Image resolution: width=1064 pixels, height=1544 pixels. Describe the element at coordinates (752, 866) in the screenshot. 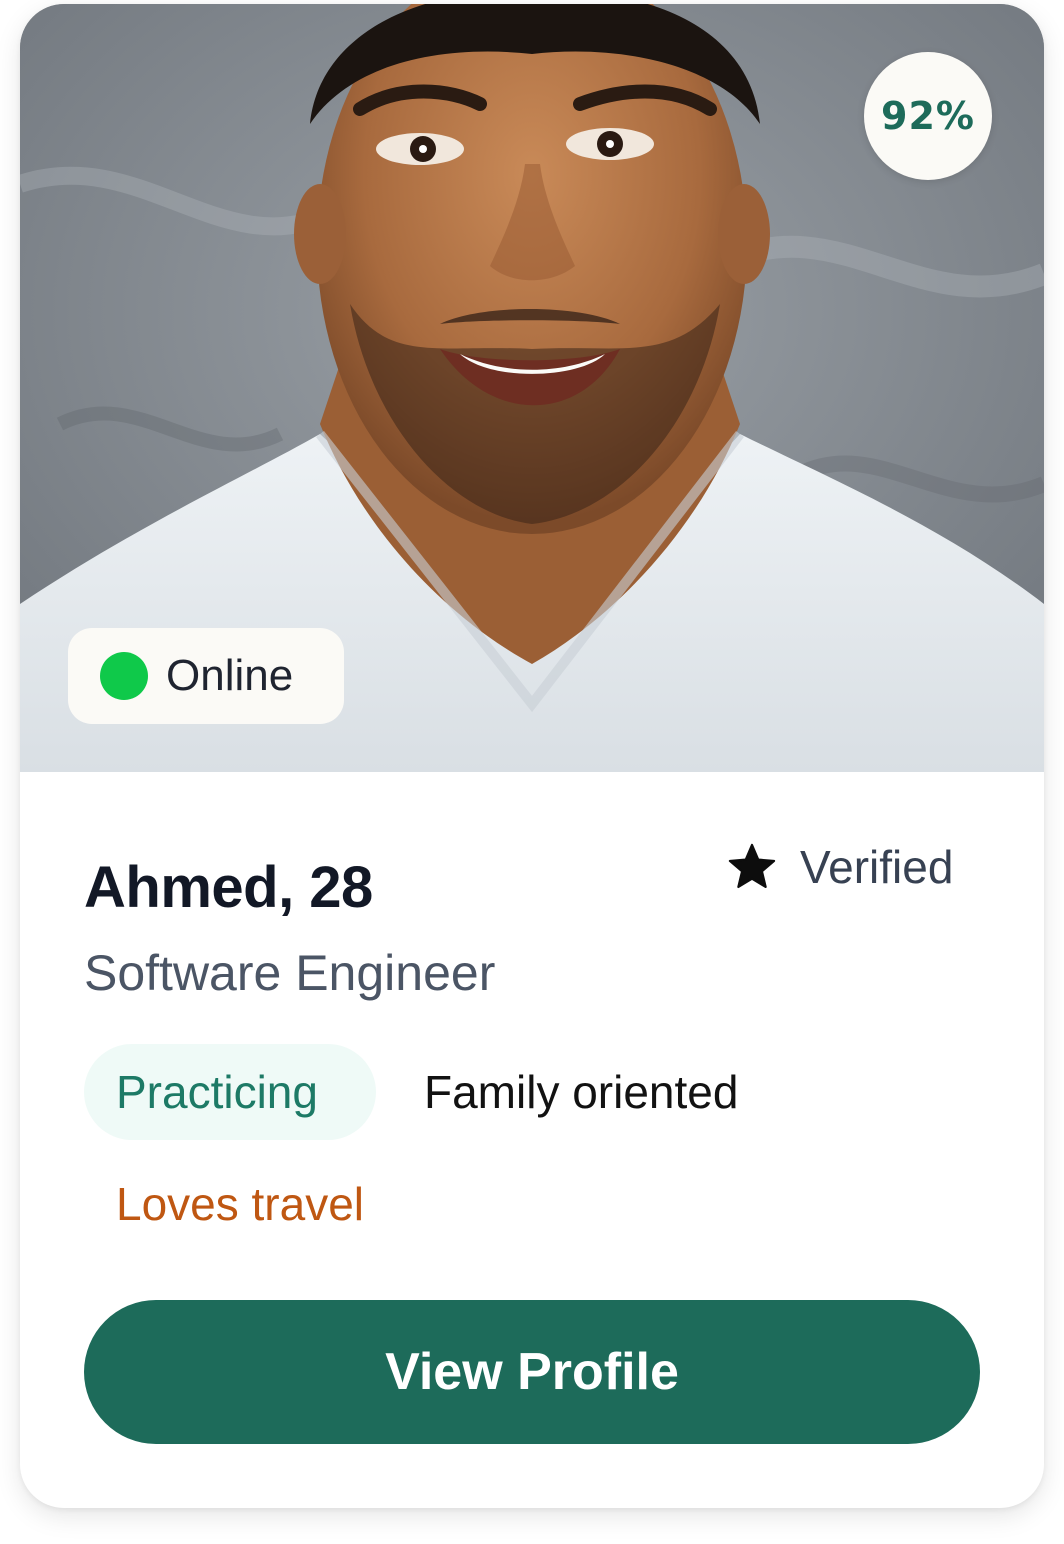

I see `star-icon` at that location.